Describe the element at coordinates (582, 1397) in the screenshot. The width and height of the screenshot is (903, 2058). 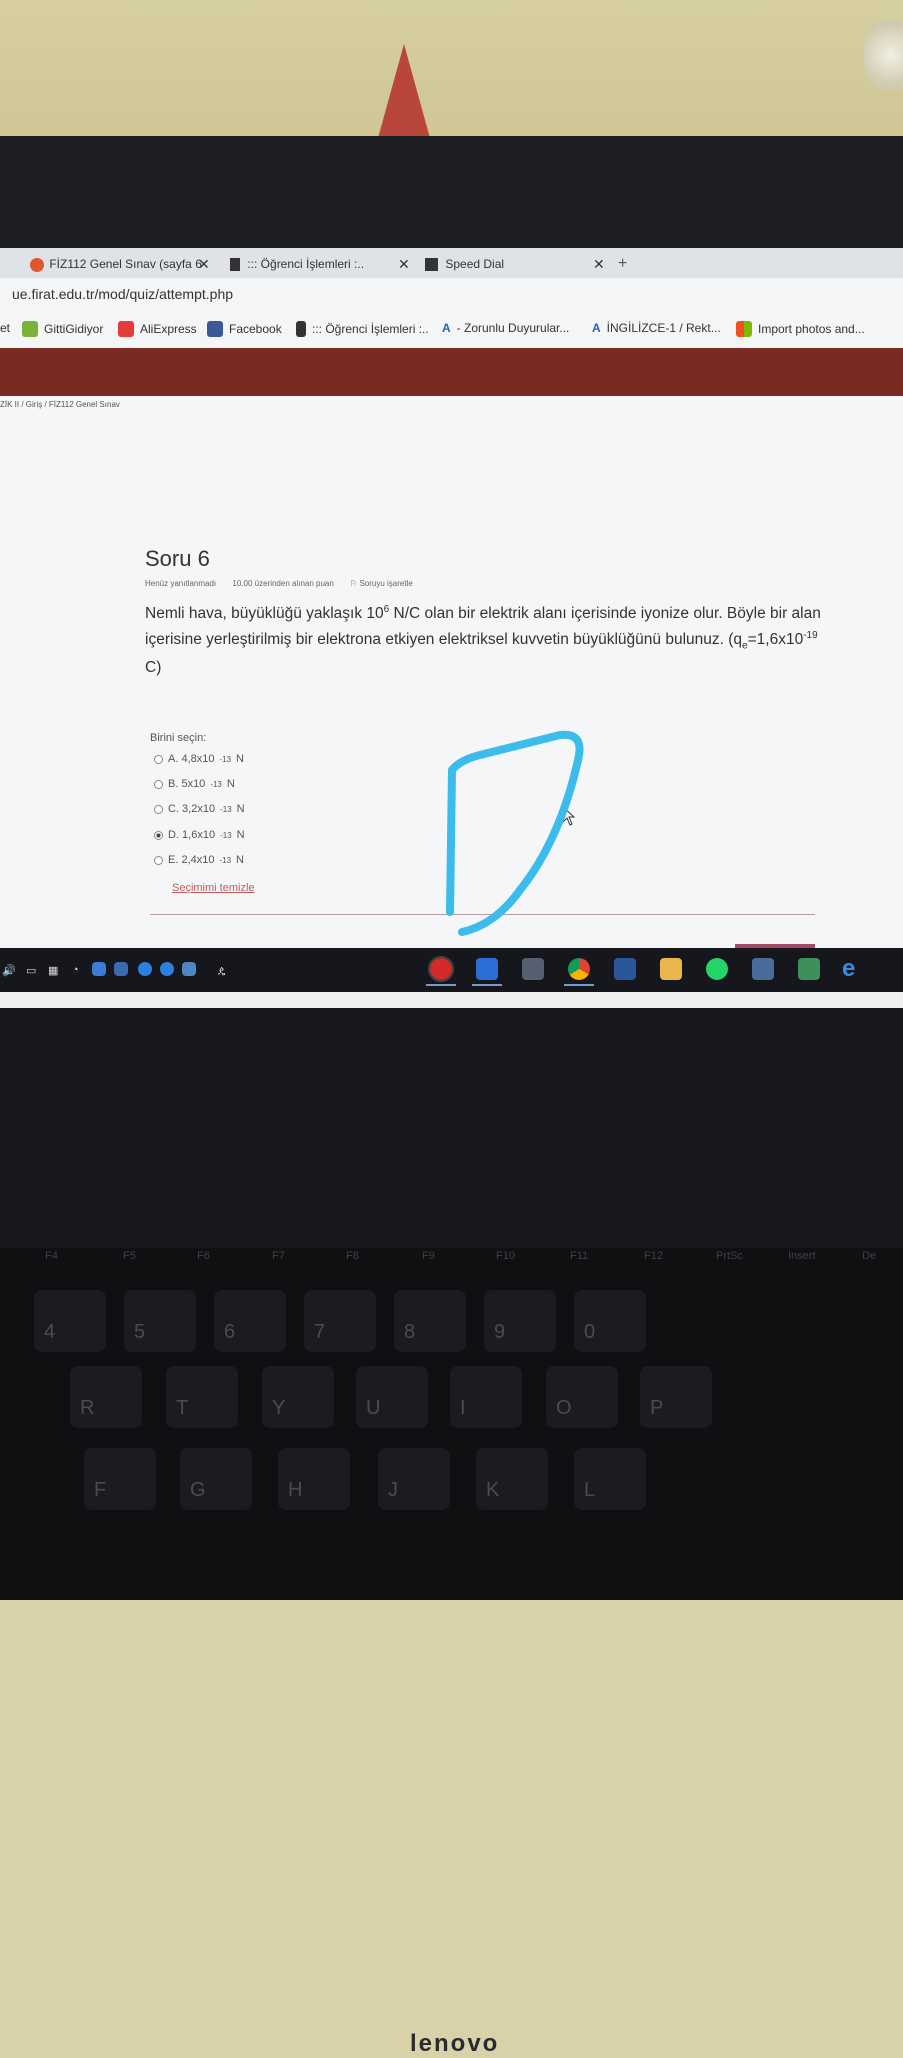
I see `keyboard-key: O` at that location.